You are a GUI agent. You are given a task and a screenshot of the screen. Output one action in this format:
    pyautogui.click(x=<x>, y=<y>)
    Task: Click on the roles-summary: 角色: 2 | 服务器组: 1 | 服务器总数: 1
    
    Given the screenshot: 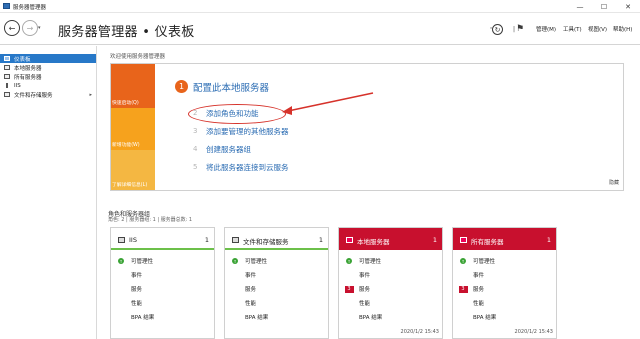 What is the action you would take?
    pyautogui.click(x=150, y=220)
    